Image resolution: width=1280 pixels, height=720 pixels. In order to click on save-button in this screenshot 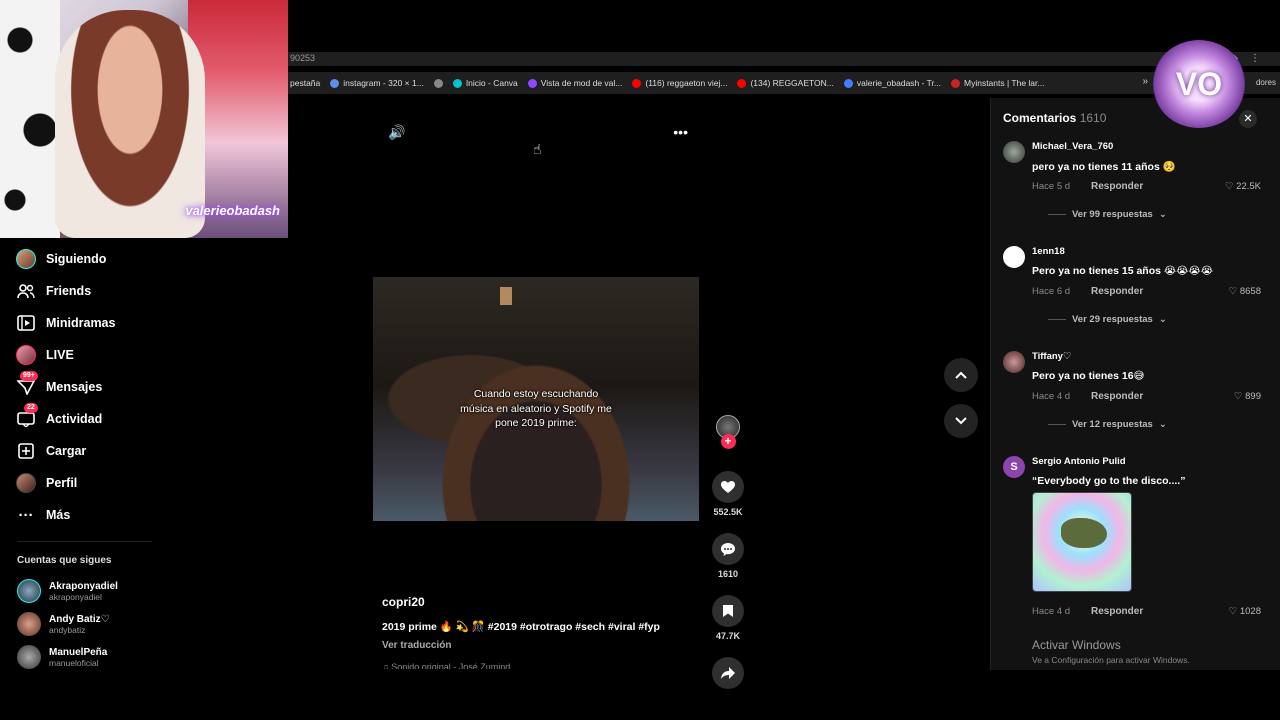, I will do `click(728, 611)`.